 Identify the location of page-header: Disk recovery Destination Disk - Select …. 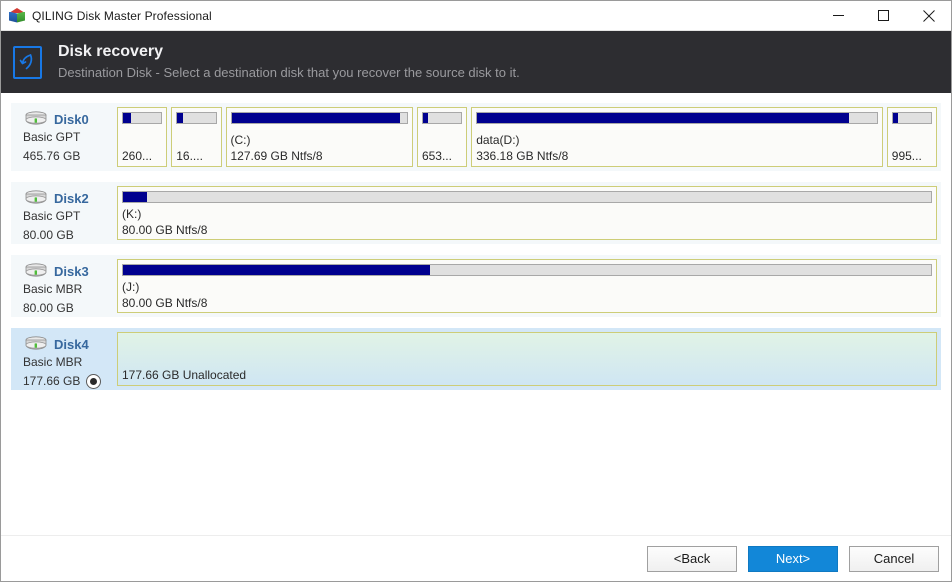
(476, 62).